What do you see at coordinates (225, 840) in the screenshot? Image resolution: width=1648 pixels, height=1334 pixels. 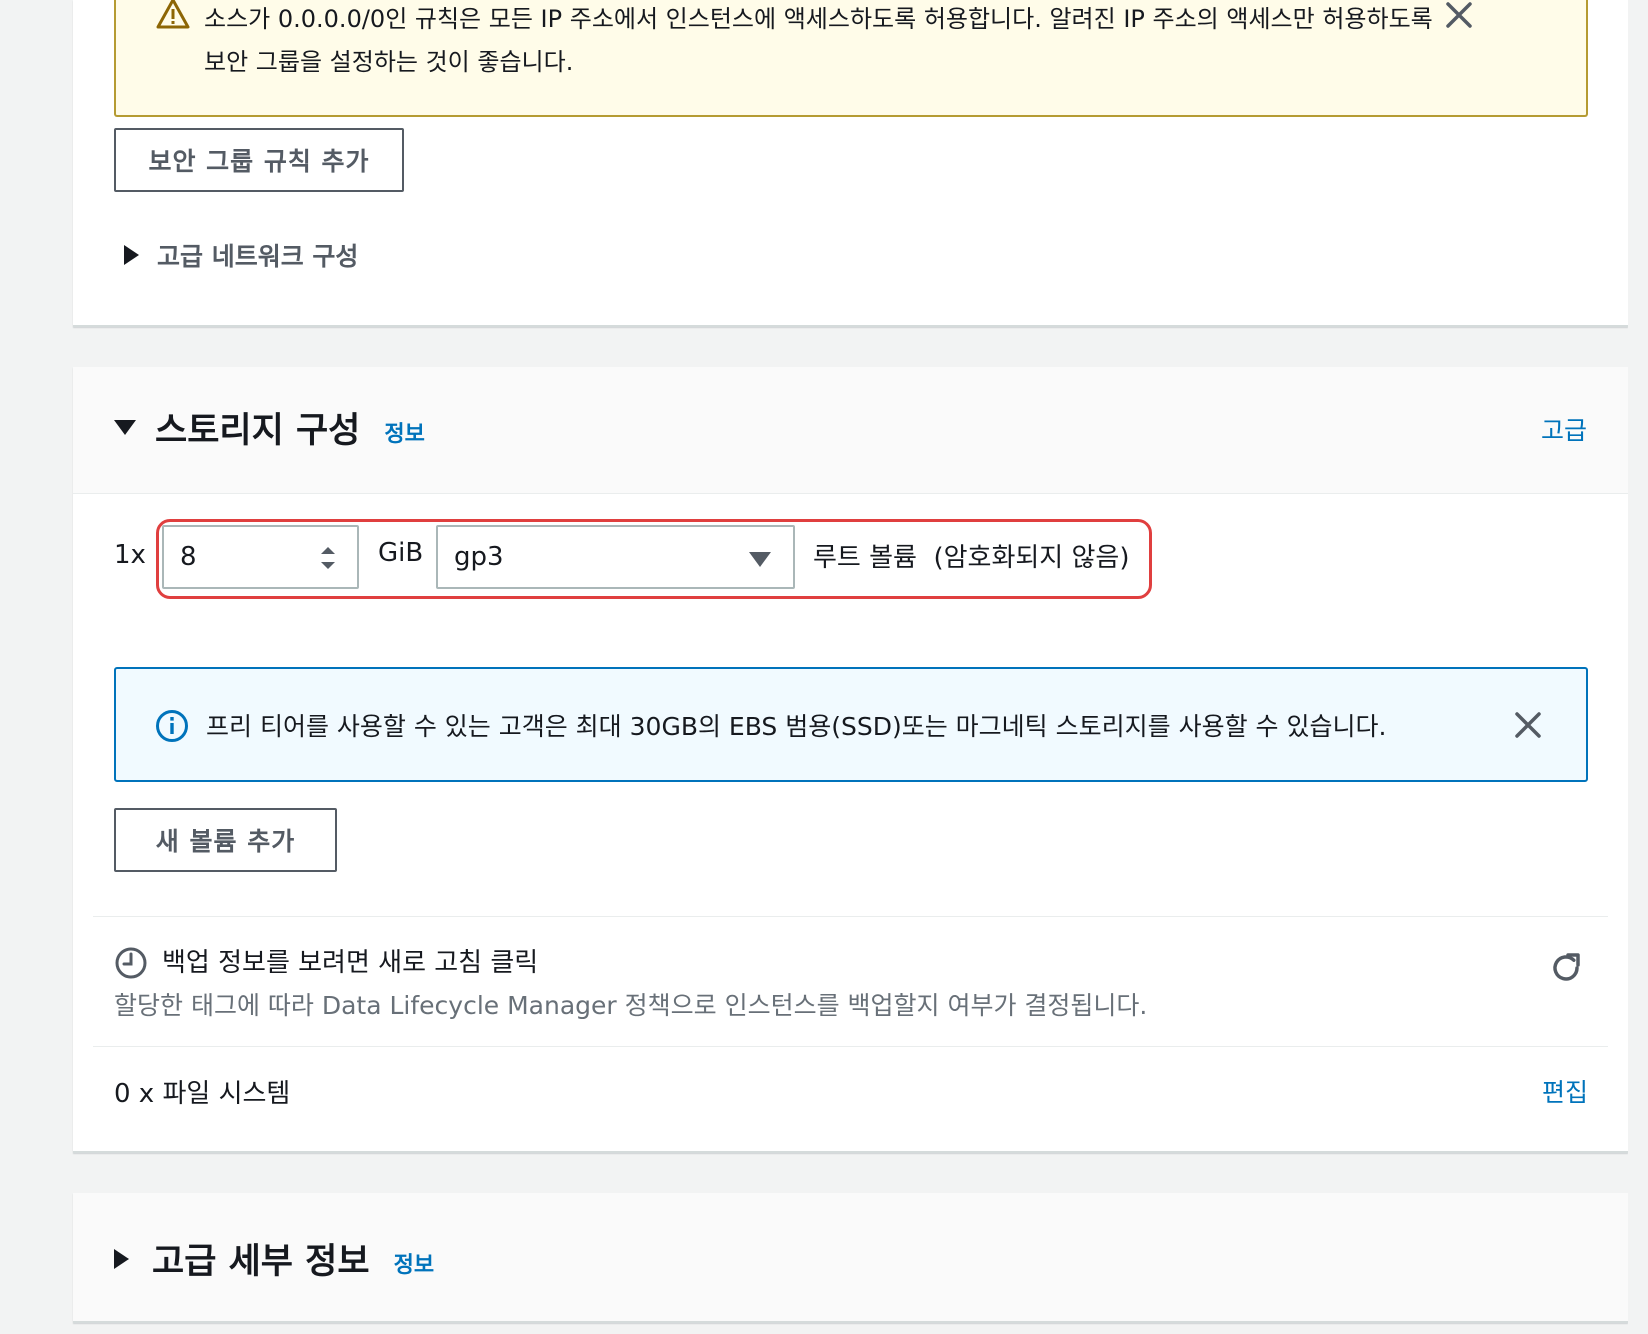 I see `add-new-volume-button: 새 볼륨 추가` at bounding box center [225, 840].